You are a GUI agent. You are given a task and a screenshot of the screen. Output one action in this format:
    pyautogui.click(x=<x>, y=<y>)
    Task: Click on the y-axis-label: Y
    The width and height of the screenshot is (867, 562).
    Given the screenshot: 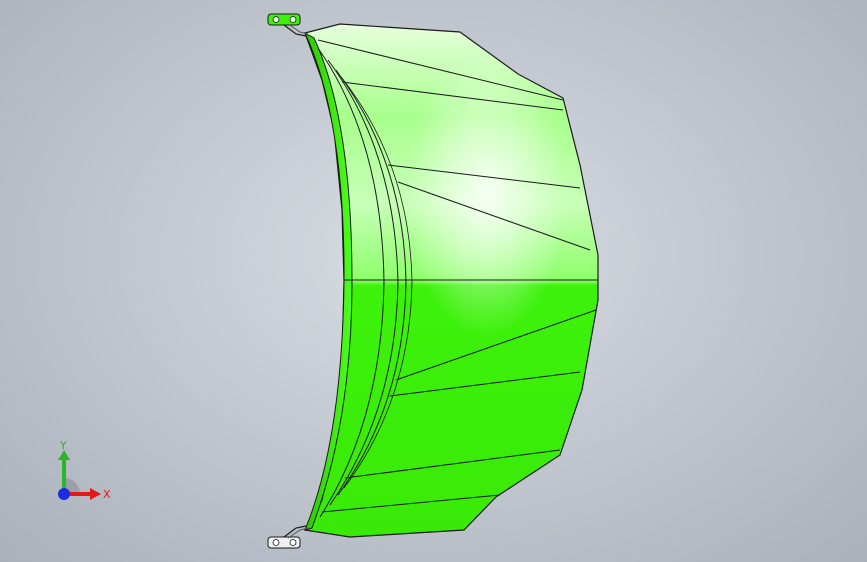 What is the action you would take?
    pyautogui.click(x=63, y=445)
    